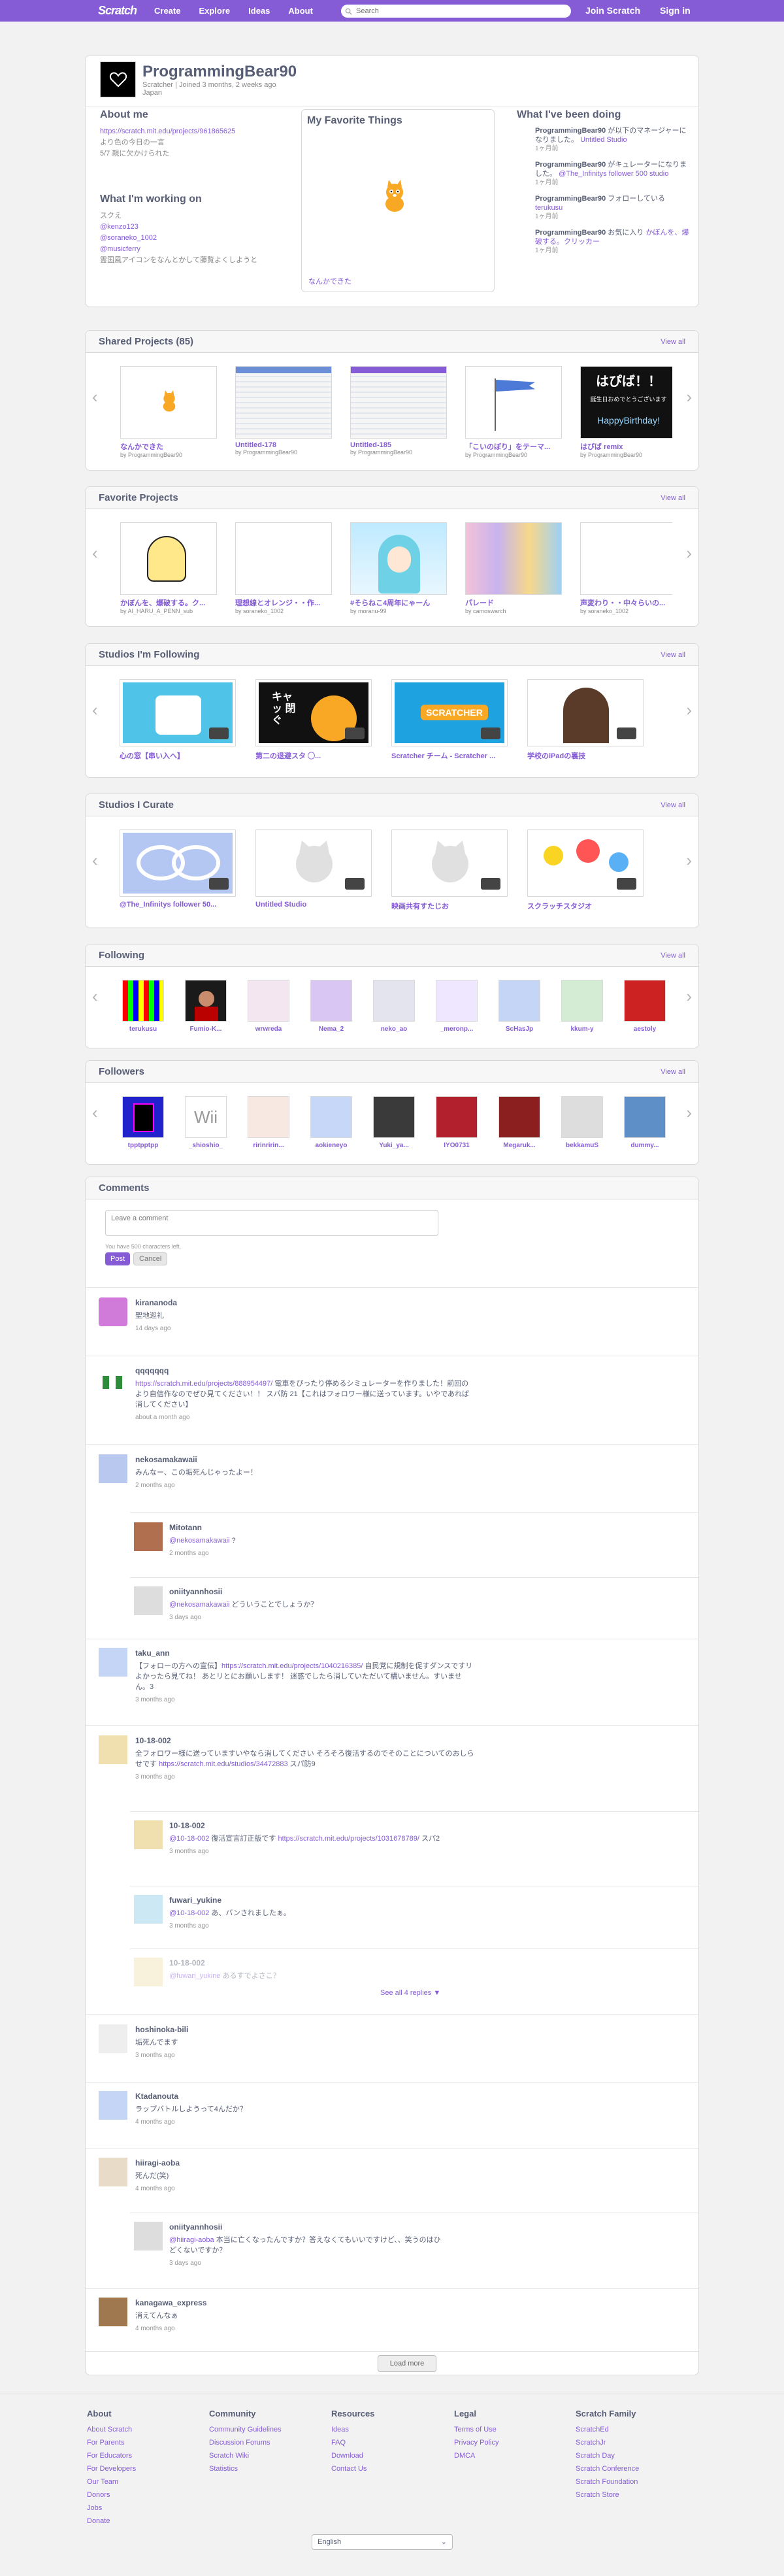  Describe the element at coordinates (111, 2481) in the screenshot. I see `footer-link: Our Team` at that location.